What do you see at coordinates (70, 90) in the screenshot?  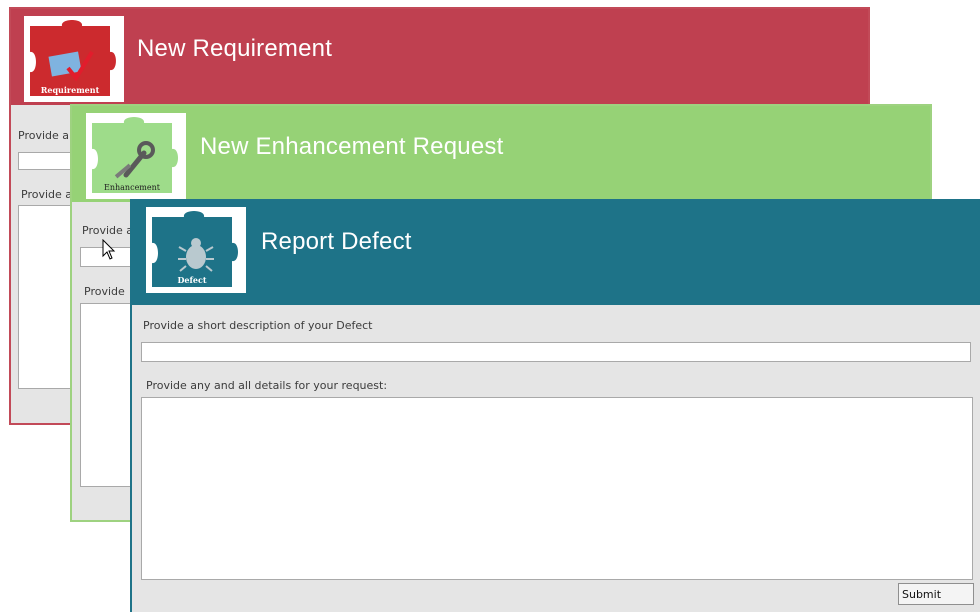 I see `requirement-logo-text: Requirement` at bounding box center [70, 90].